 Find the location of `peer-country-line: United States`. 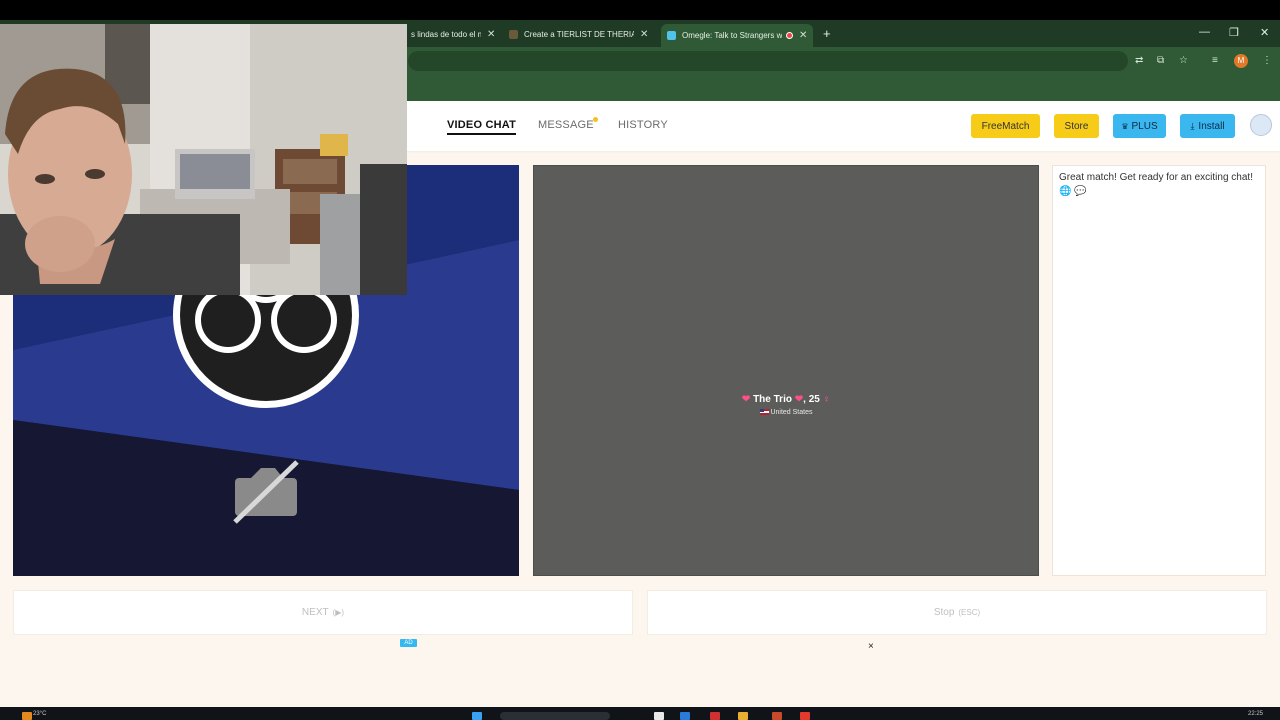

peer-country-line: United States is located at coordinates (786, 412).